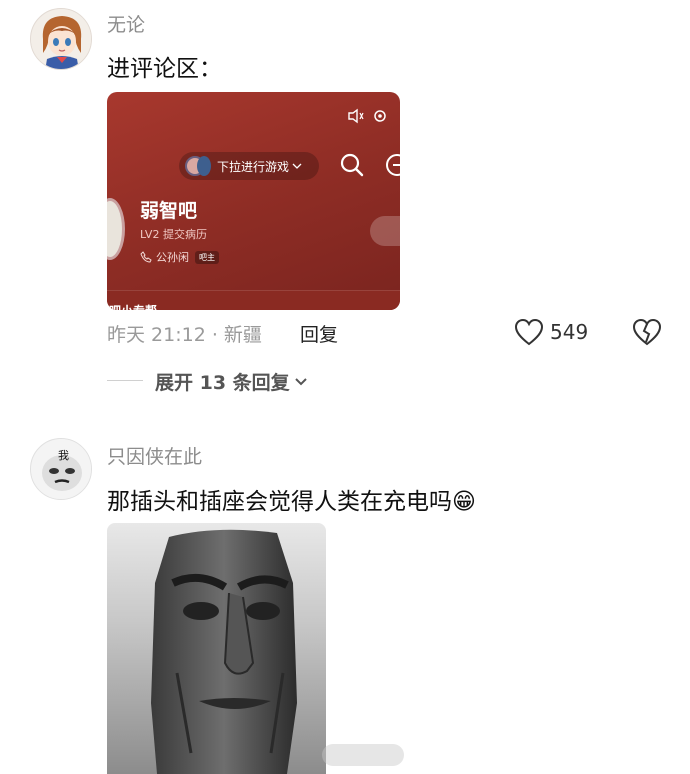 This screenshot has width=690, height=774. Describe the element at coordinates (133, 306) in the screenshot. I see `bottom-text: 吧小专帮` at that location.